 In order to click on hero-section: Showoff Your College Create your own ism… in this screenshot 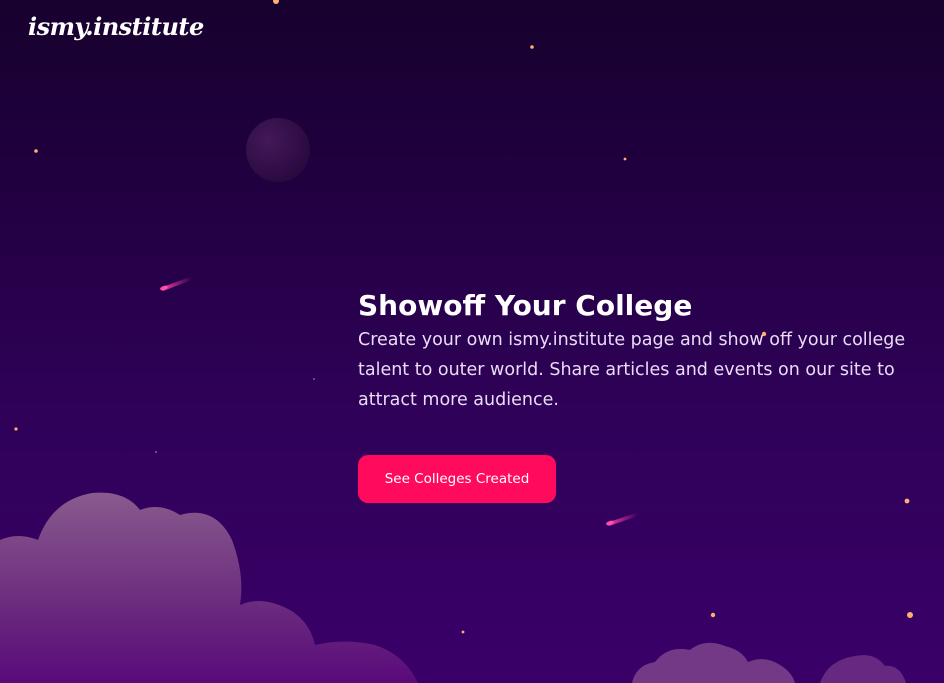, I will do `click(643, 351)`.